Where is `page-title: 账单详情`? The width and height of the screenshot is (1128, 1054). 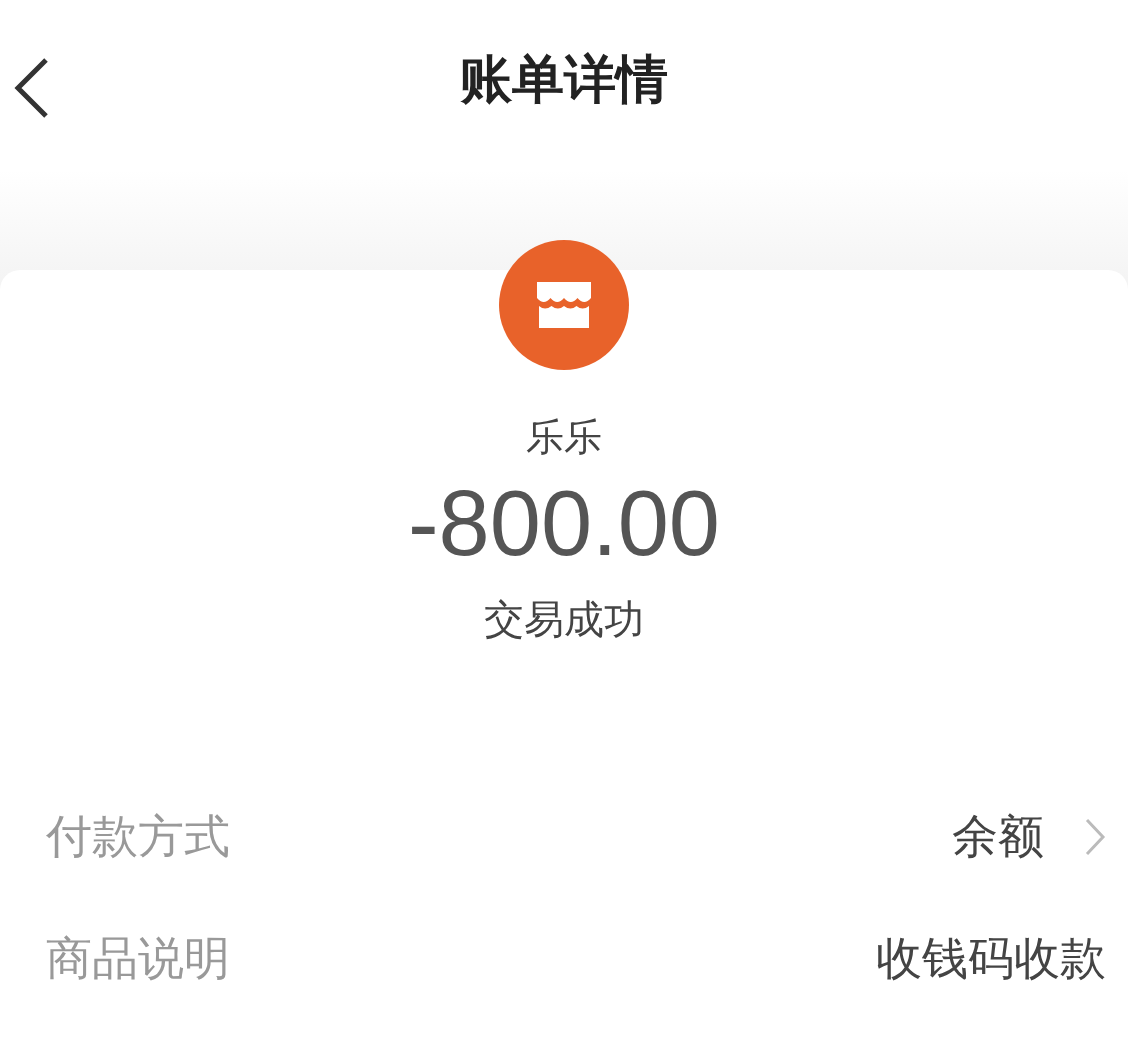 page-title: 账单详情 is located at coordinates (564, 79).